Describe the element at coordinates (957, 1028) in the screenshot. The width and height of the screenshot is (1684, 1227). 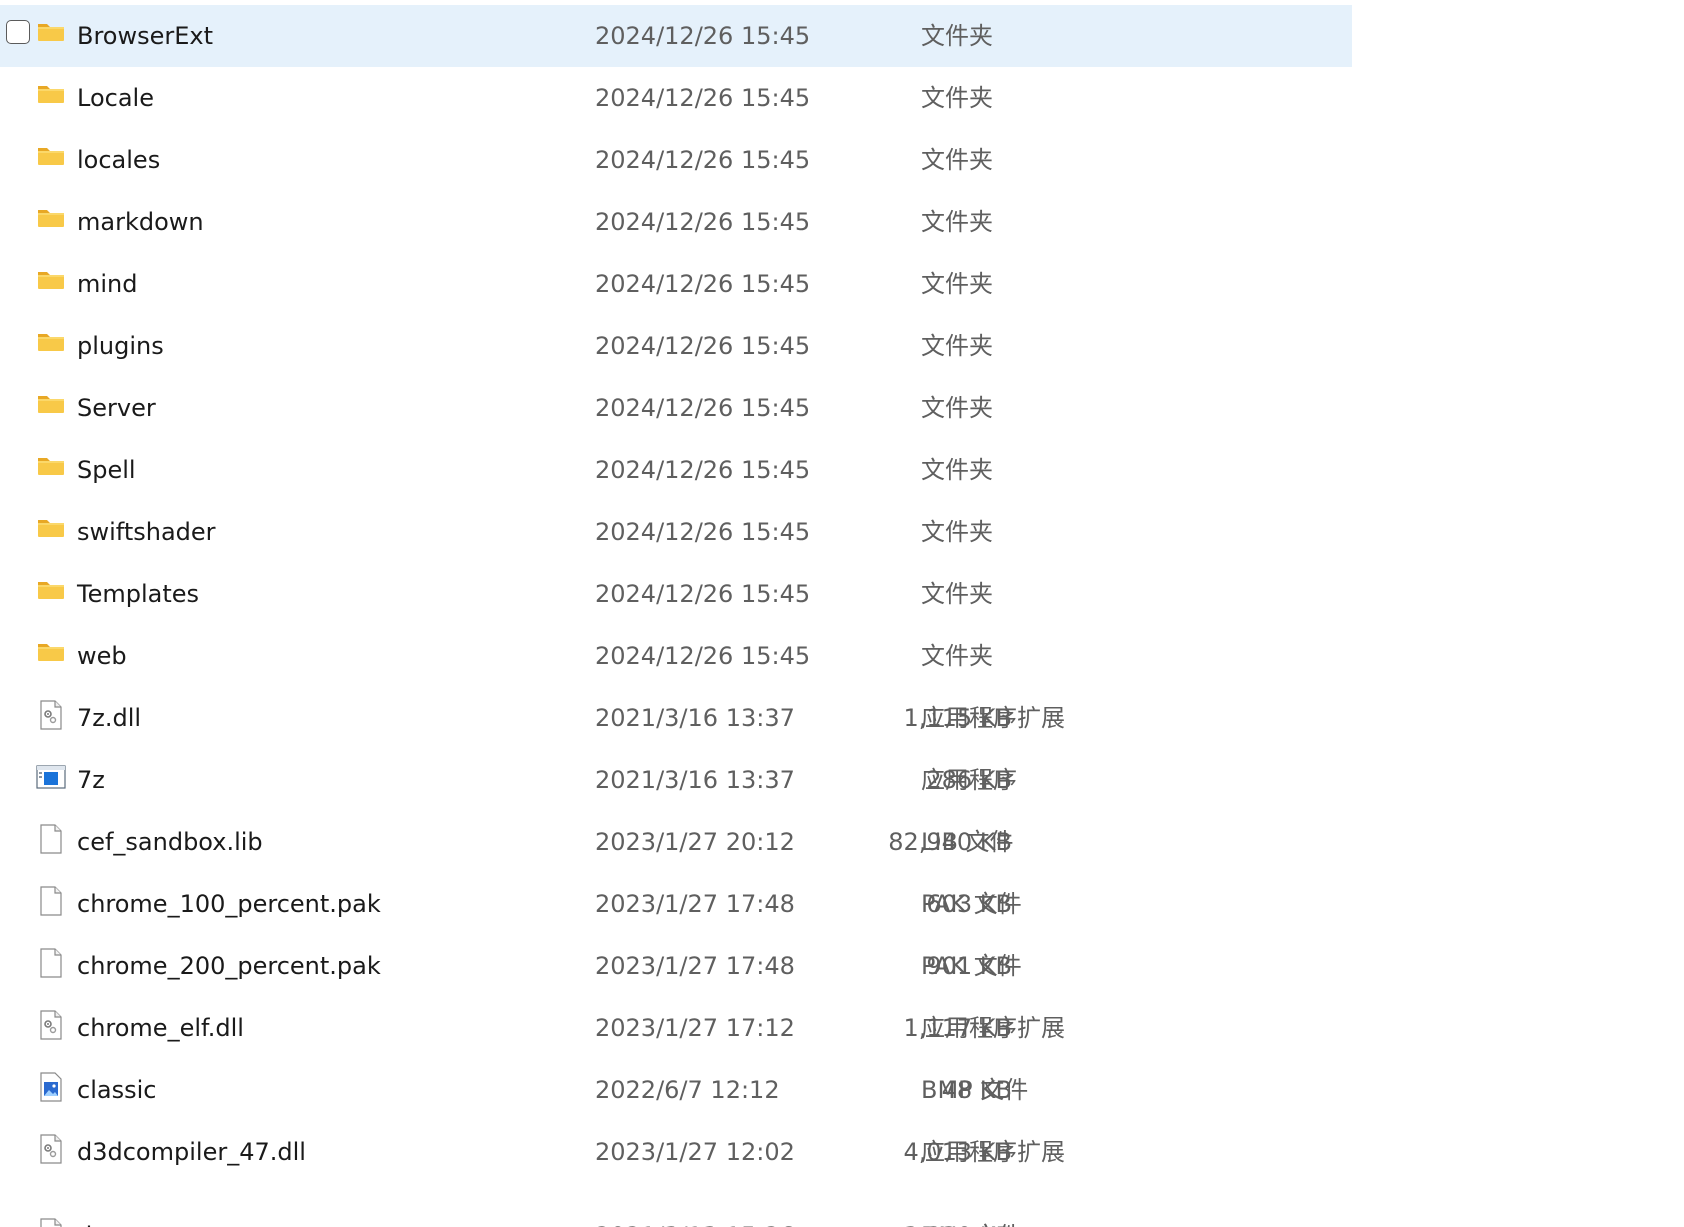
I see `file-size: 1,117 KB` at that location.